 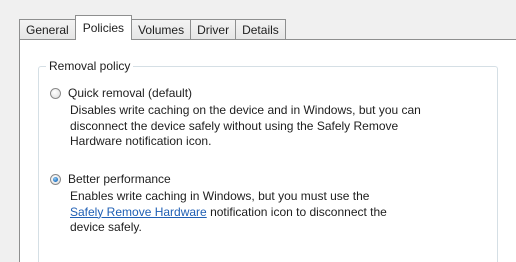 What do you see at coordinates (47, 29) in the screenshot?
I see `tab-general: General` at bounding box center [47, 29].